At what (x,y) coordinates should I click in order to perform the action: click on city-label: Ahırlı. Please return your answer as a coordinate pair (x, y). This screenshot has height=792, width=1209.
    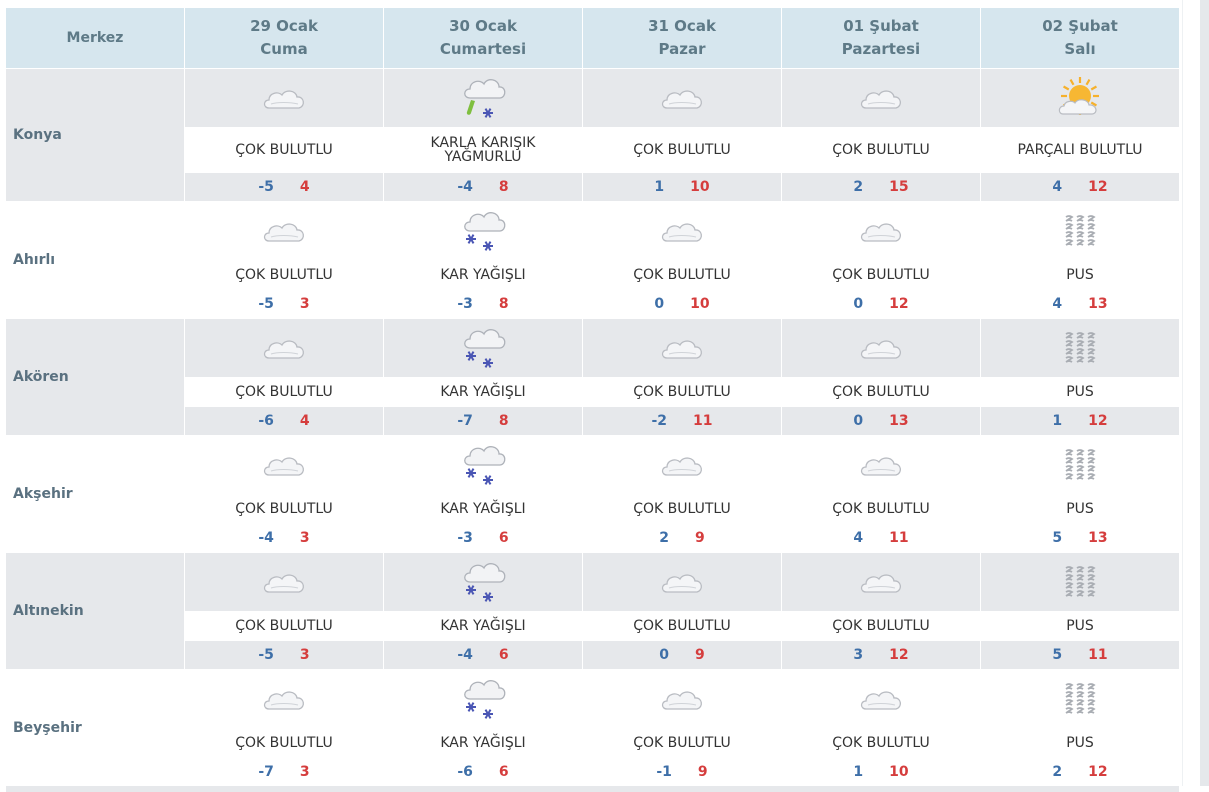
    Looking at the image, I should click on (34, 260).